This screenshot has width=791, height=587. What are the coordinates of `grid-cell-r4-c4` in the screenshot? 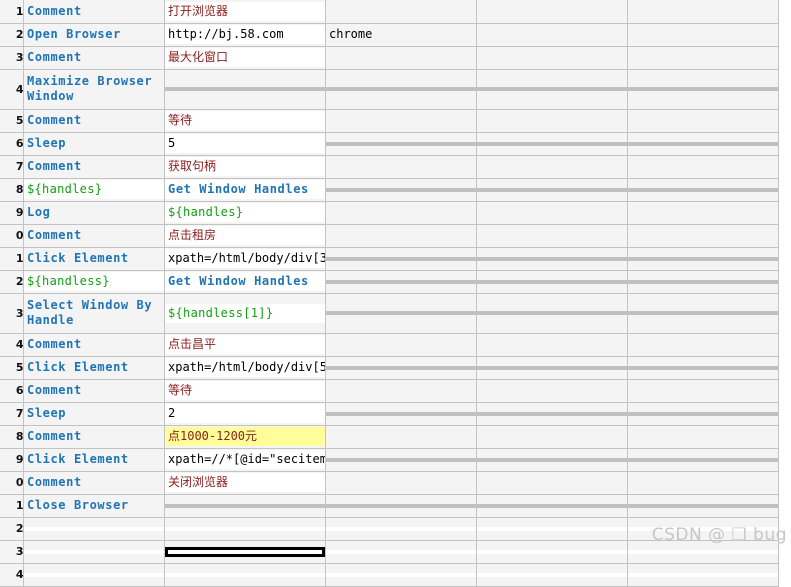 It's located at (552, 89).